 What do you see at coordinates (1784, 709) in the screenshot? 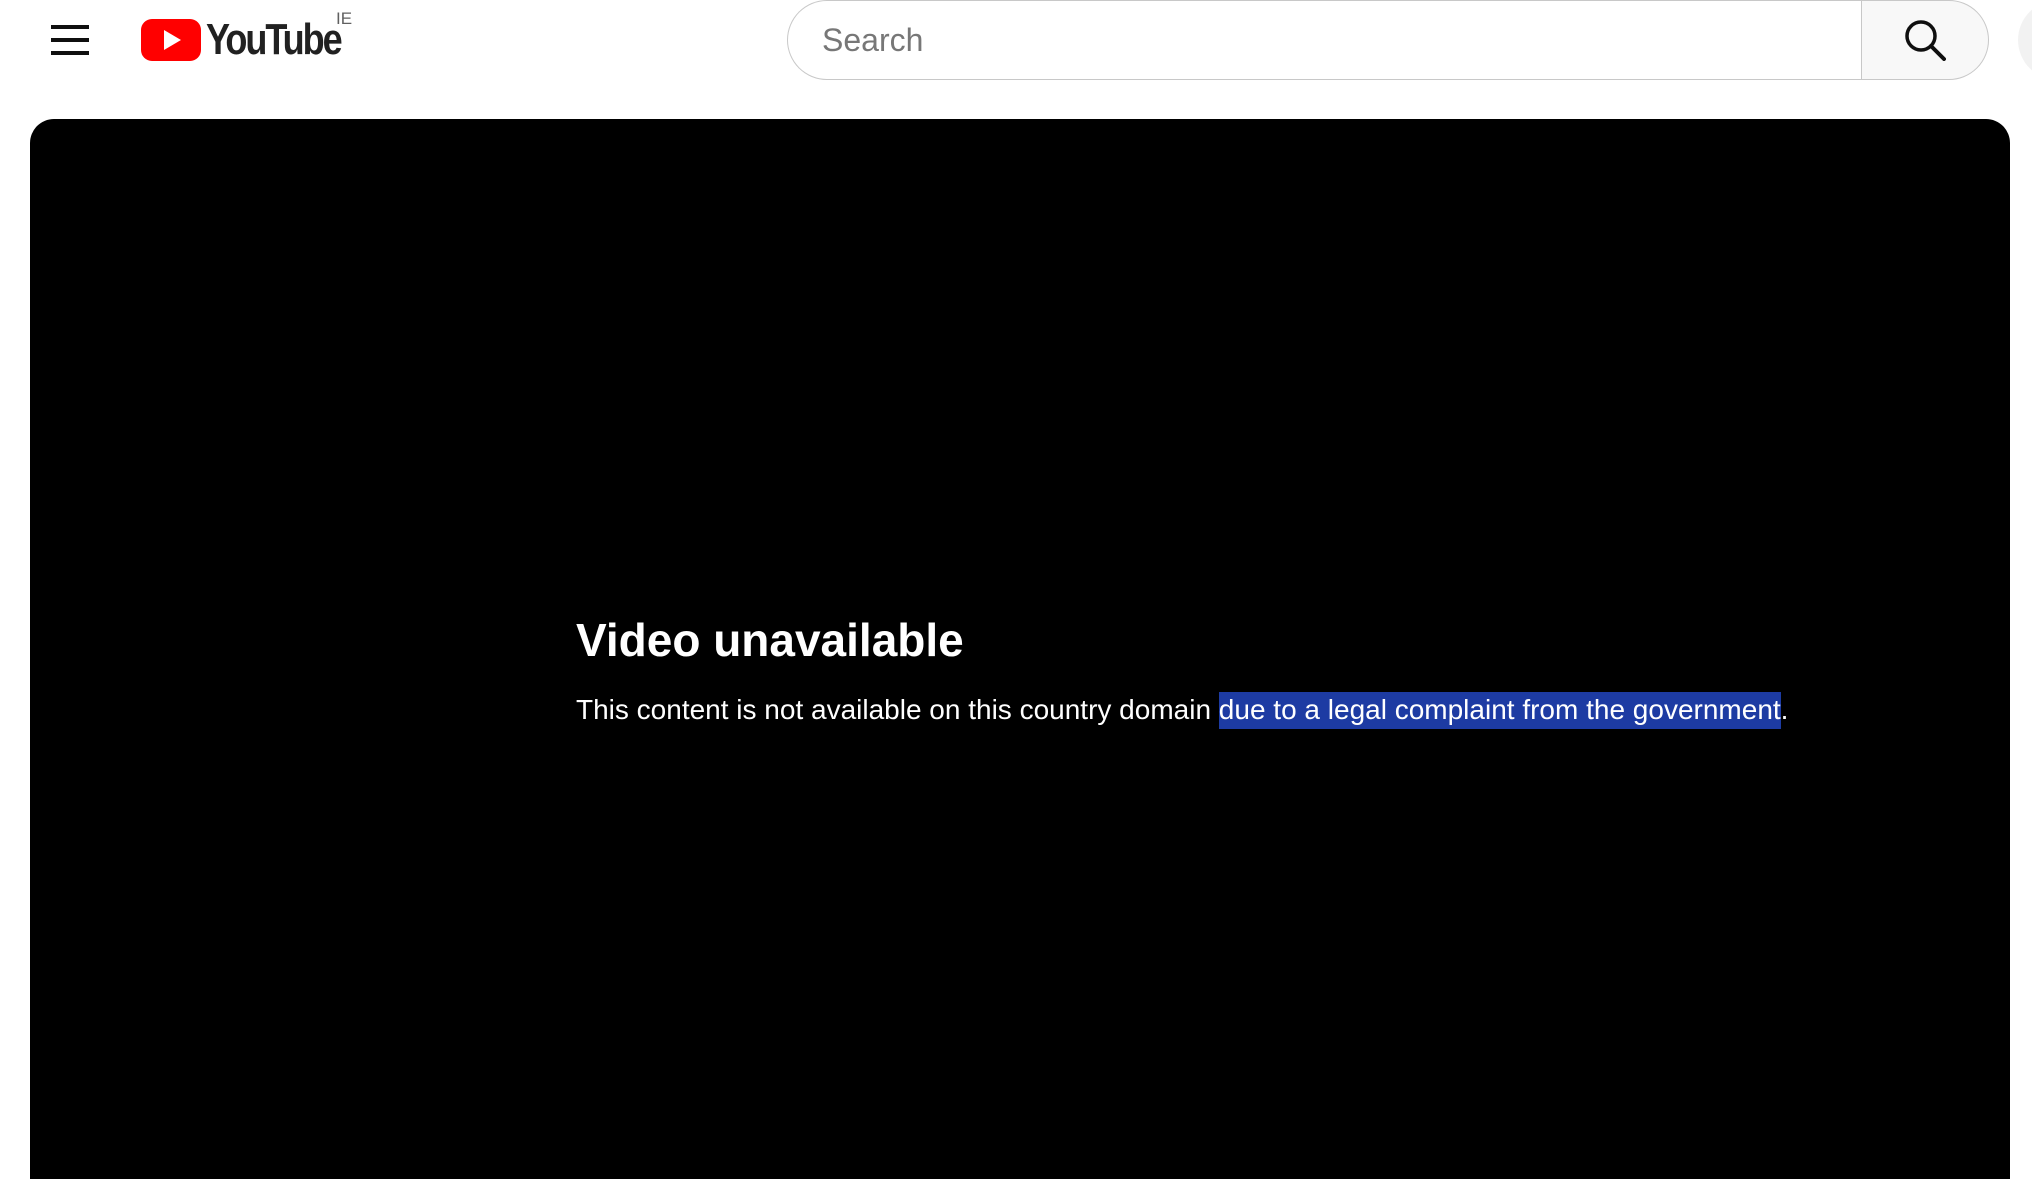
I see `error-reason-punctuation: .` at bounding box center [1784, 709].